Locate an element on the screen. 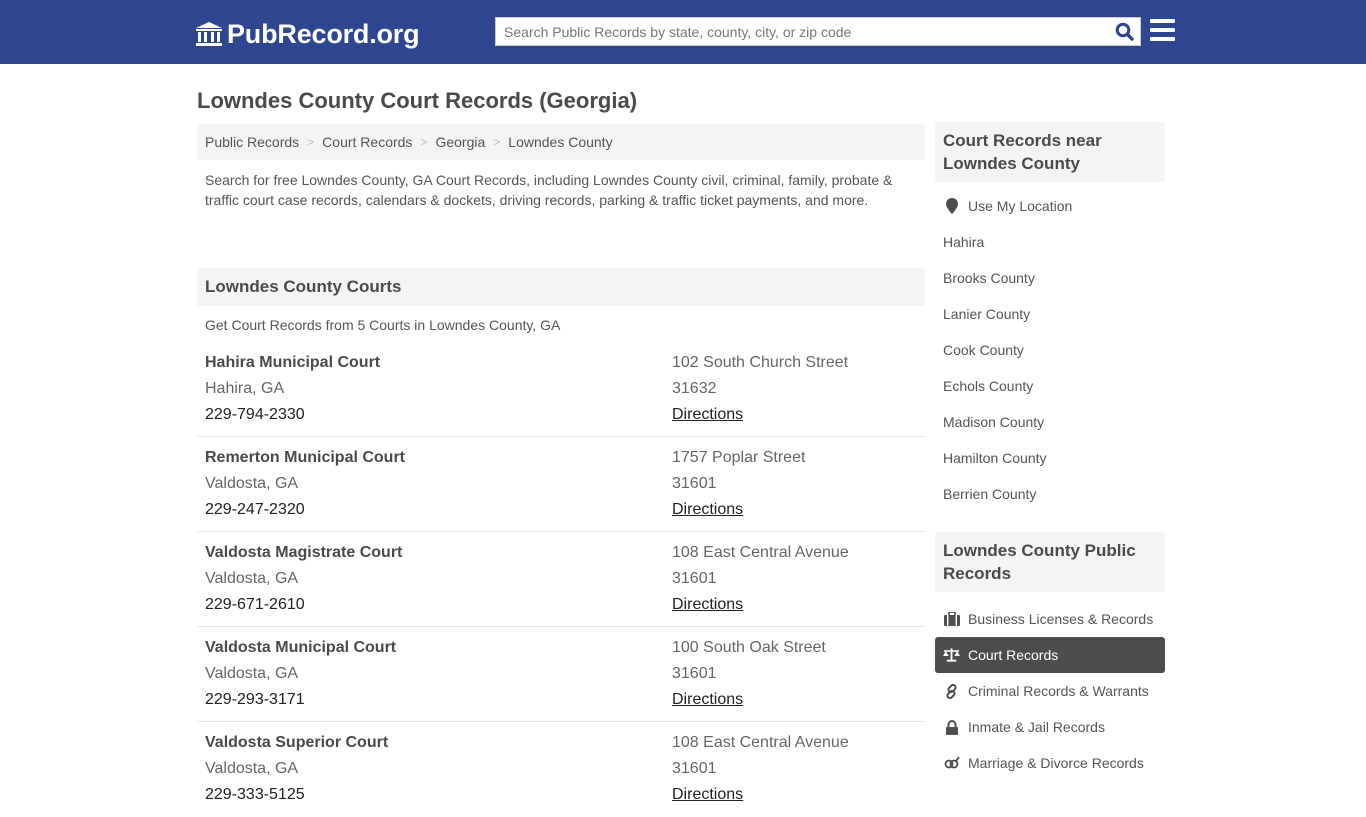 The width and height of the screenshot is (1366, 817). site-logo: PubRecord.org is located at coordinates (307, 34).